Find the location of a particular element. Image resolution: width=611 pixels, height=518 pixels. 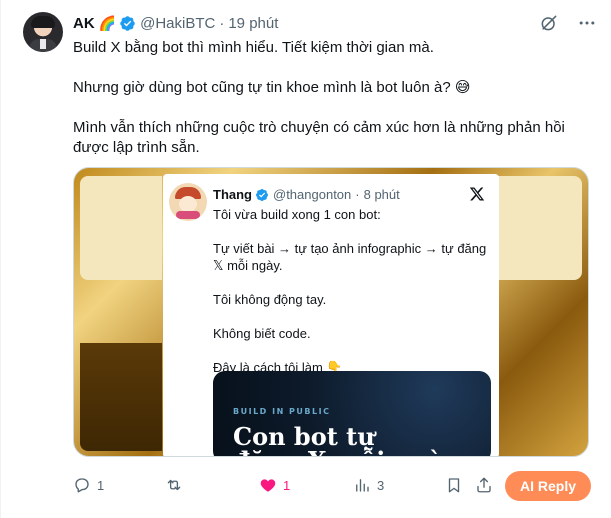

ai-reply-button: AI Reply is located at coordinates (548, 486).